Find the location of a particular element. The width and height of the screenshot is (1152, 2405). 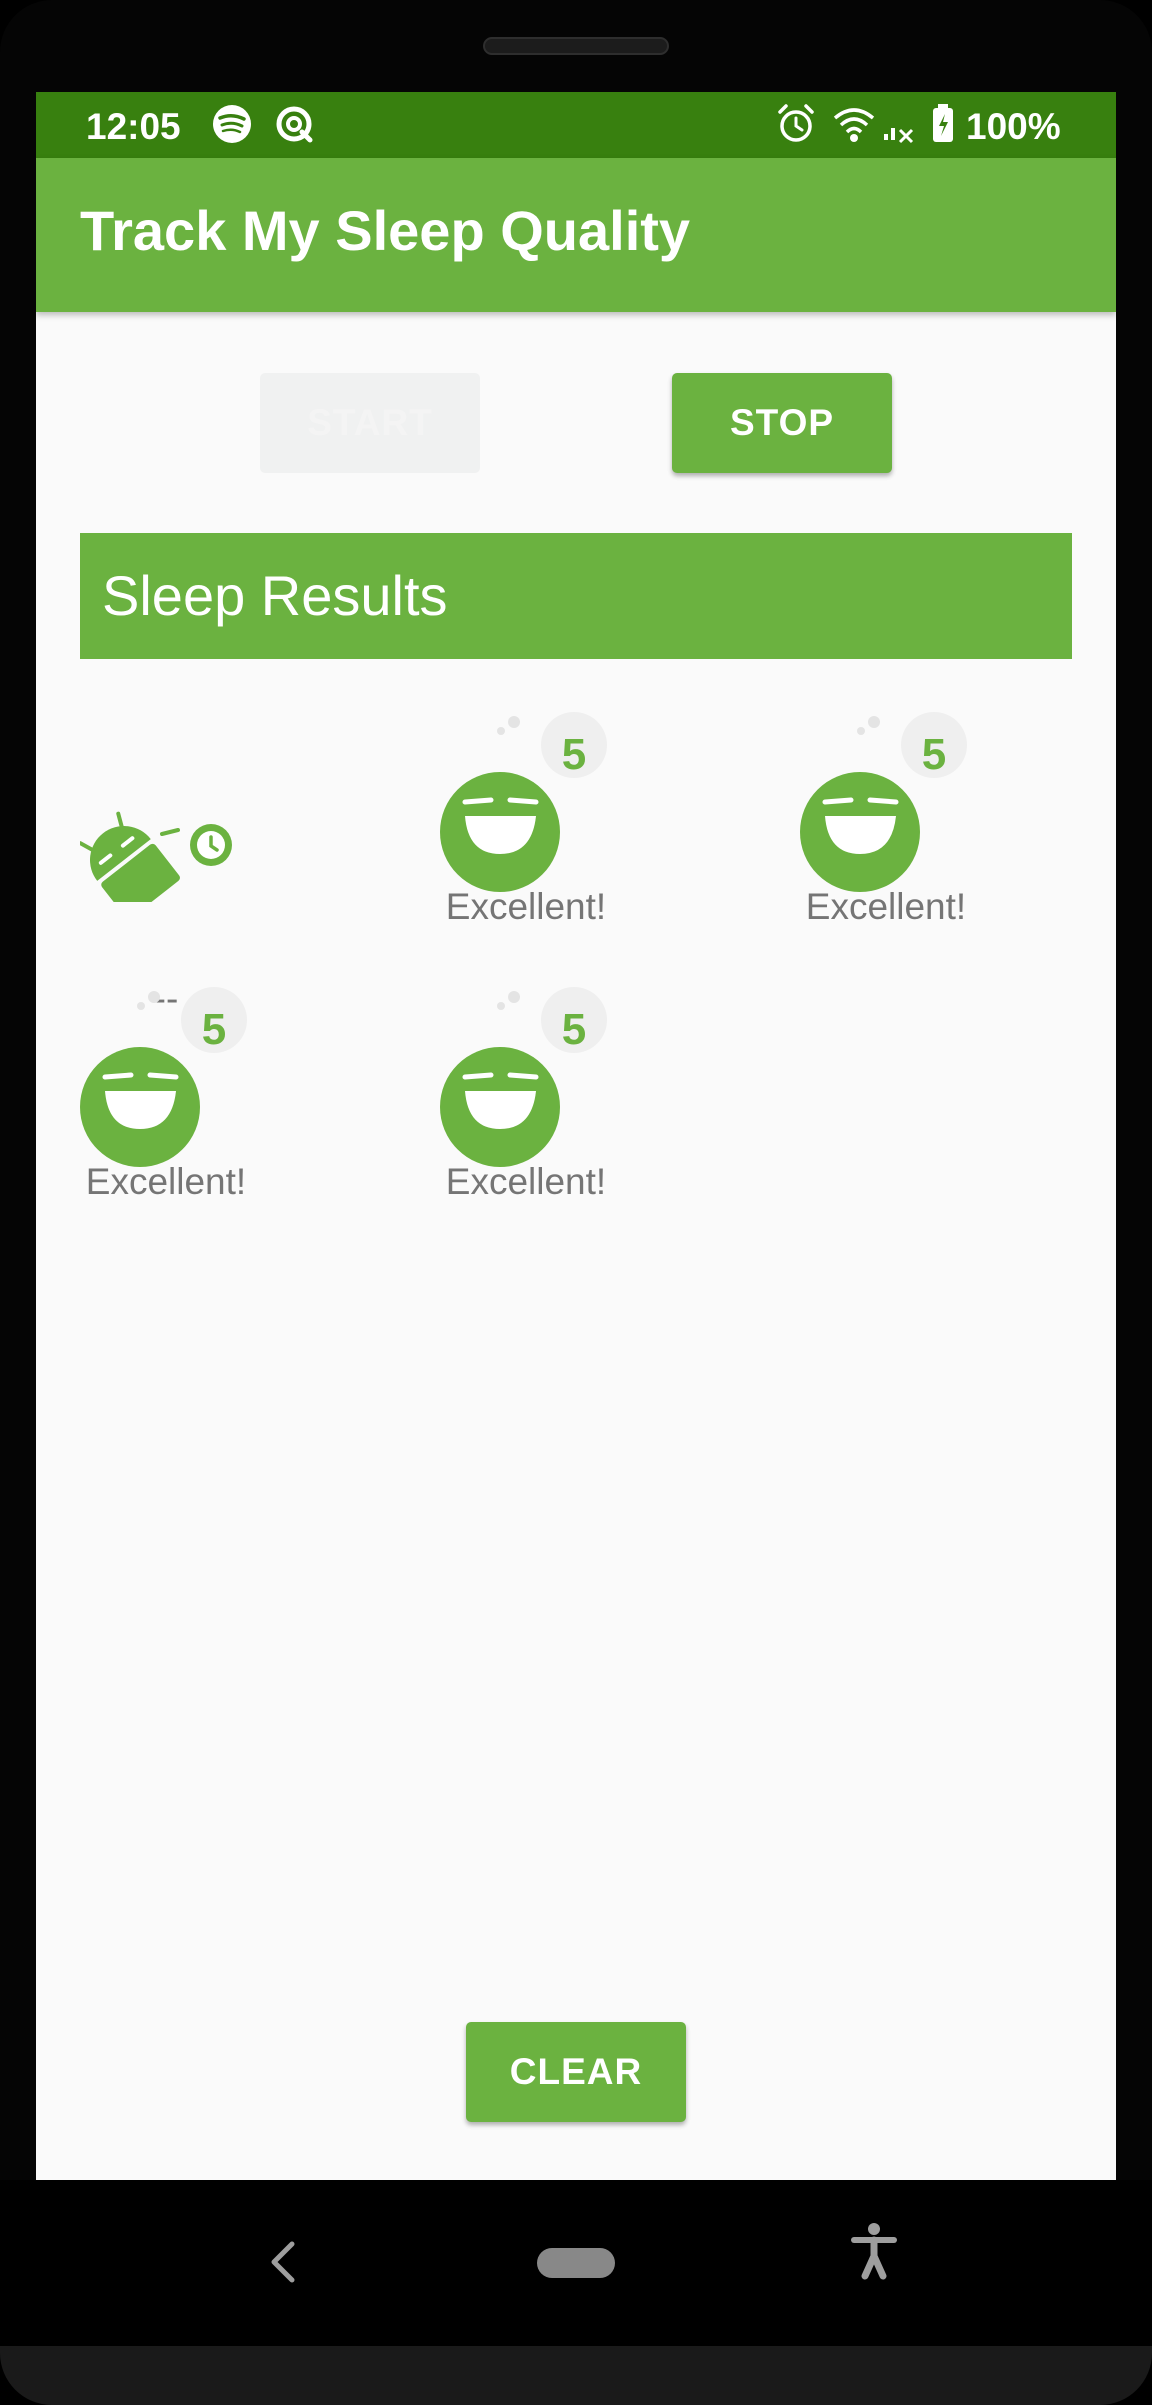

stop-button: STOP is located at coordinates (782, 423).